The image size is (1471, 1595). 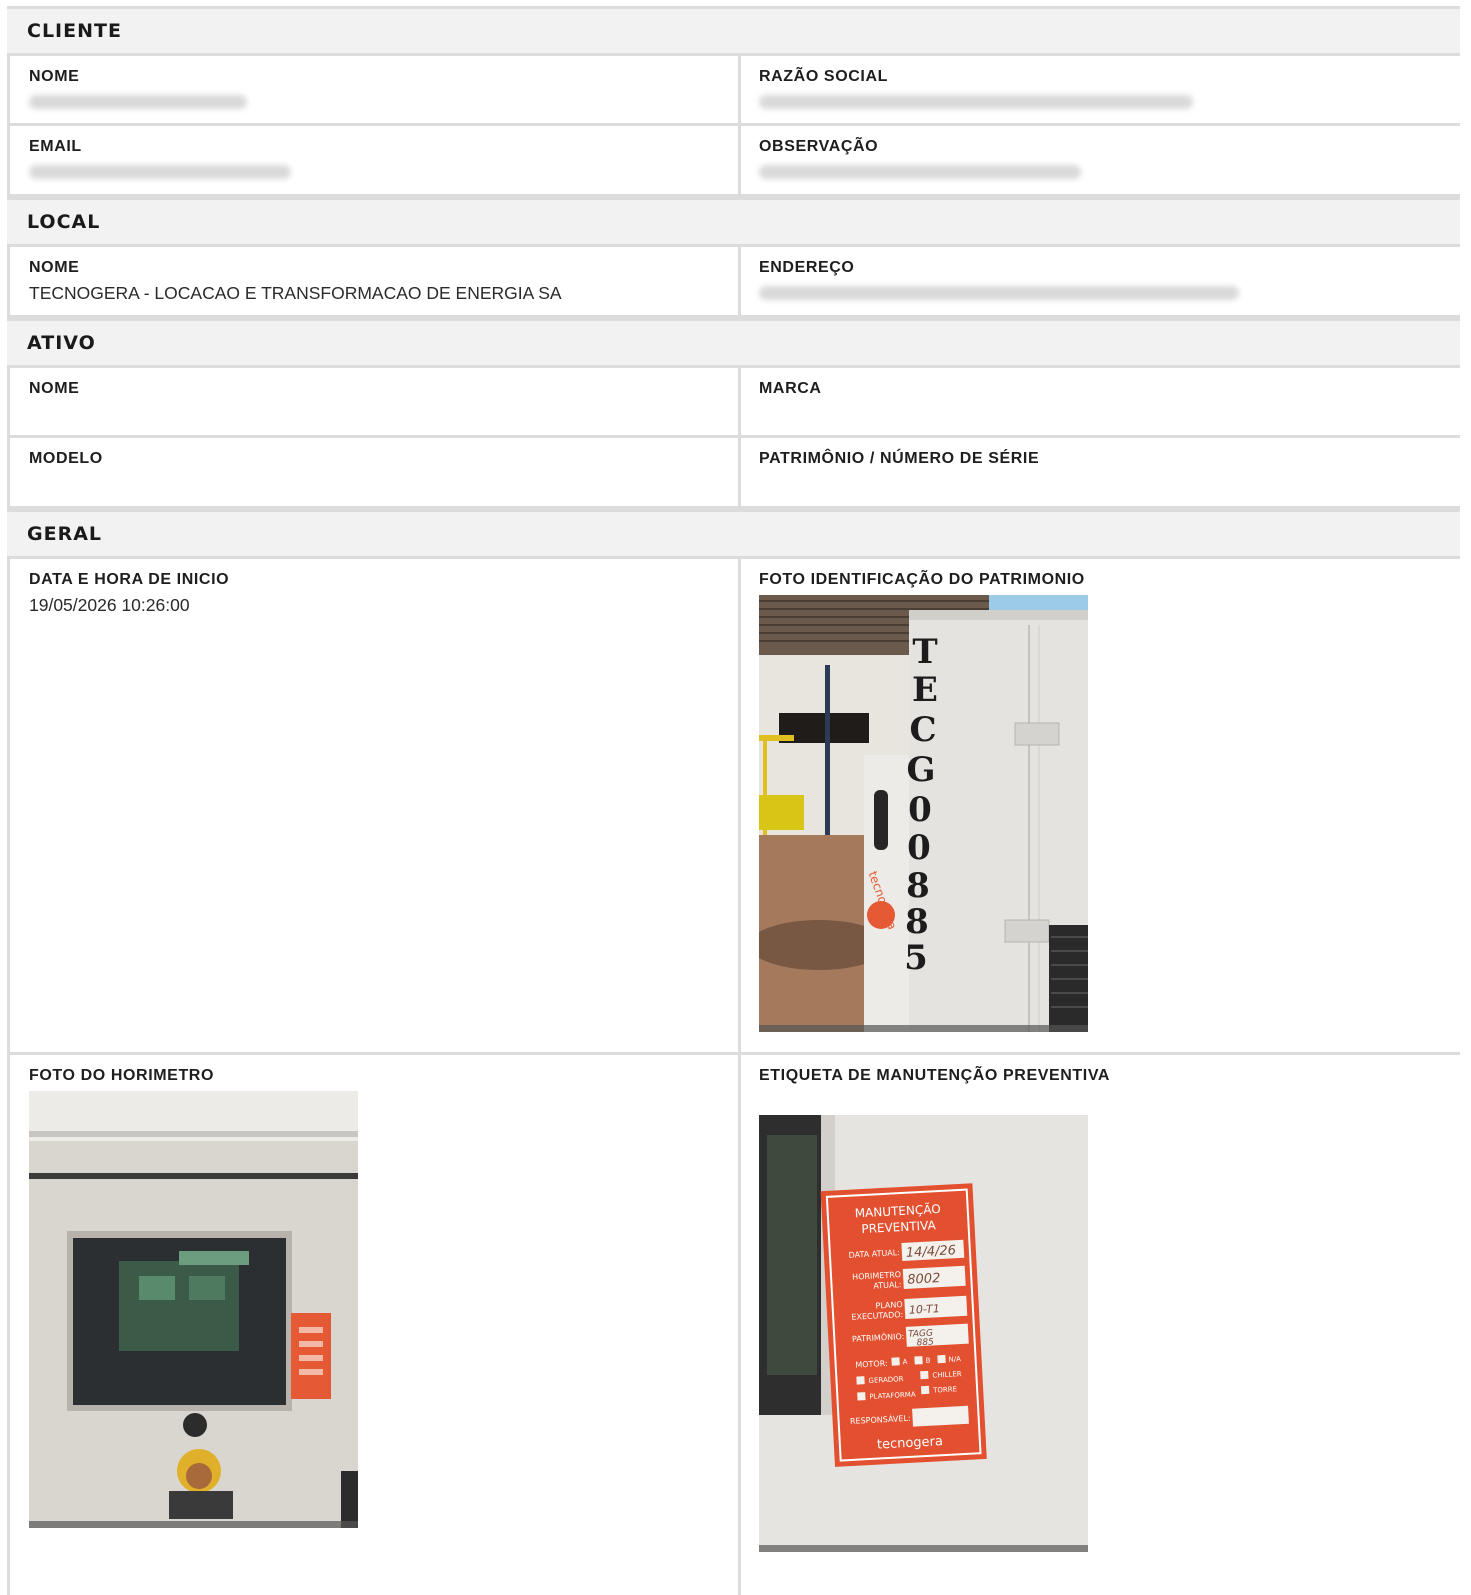 What do you see at coordinates (819, 146) in the screenshot?
I see `field-label: OBSERVAÇÃO` at bounding box center [819, 146].